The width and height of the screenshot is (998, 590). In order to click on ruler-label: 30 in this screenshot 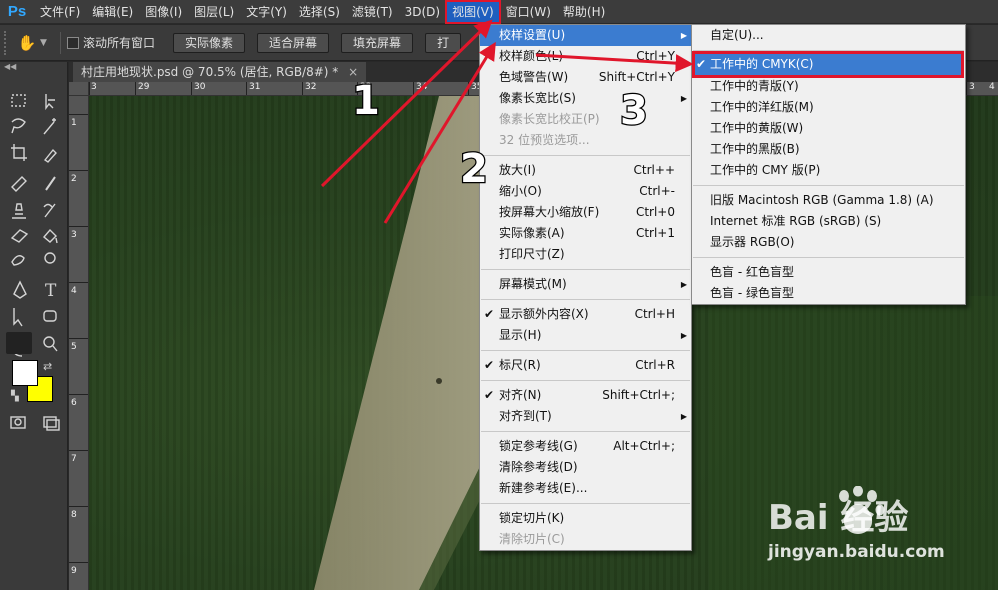, I will do `click(200, 87)`.